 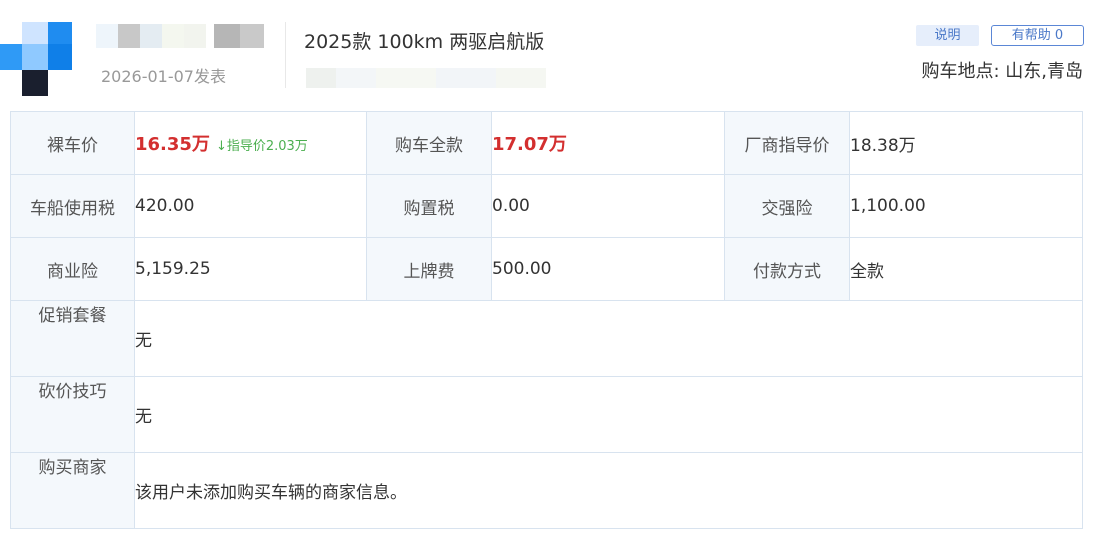 What do you see at coordinates (424, 40) in the screenshot?
I see `car-model-title: 2025款 100km 两驱启航版` at bounding box center [424, 40].